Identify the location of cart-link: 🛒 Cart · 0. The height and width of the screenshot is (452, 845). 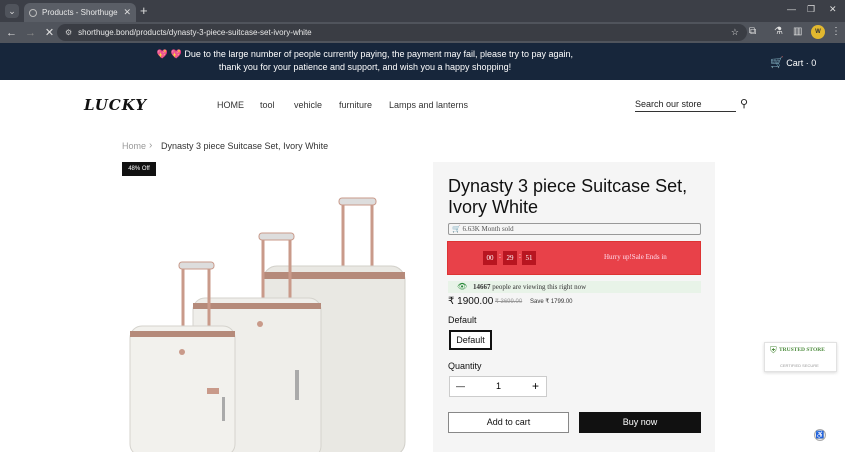
(793, 62).